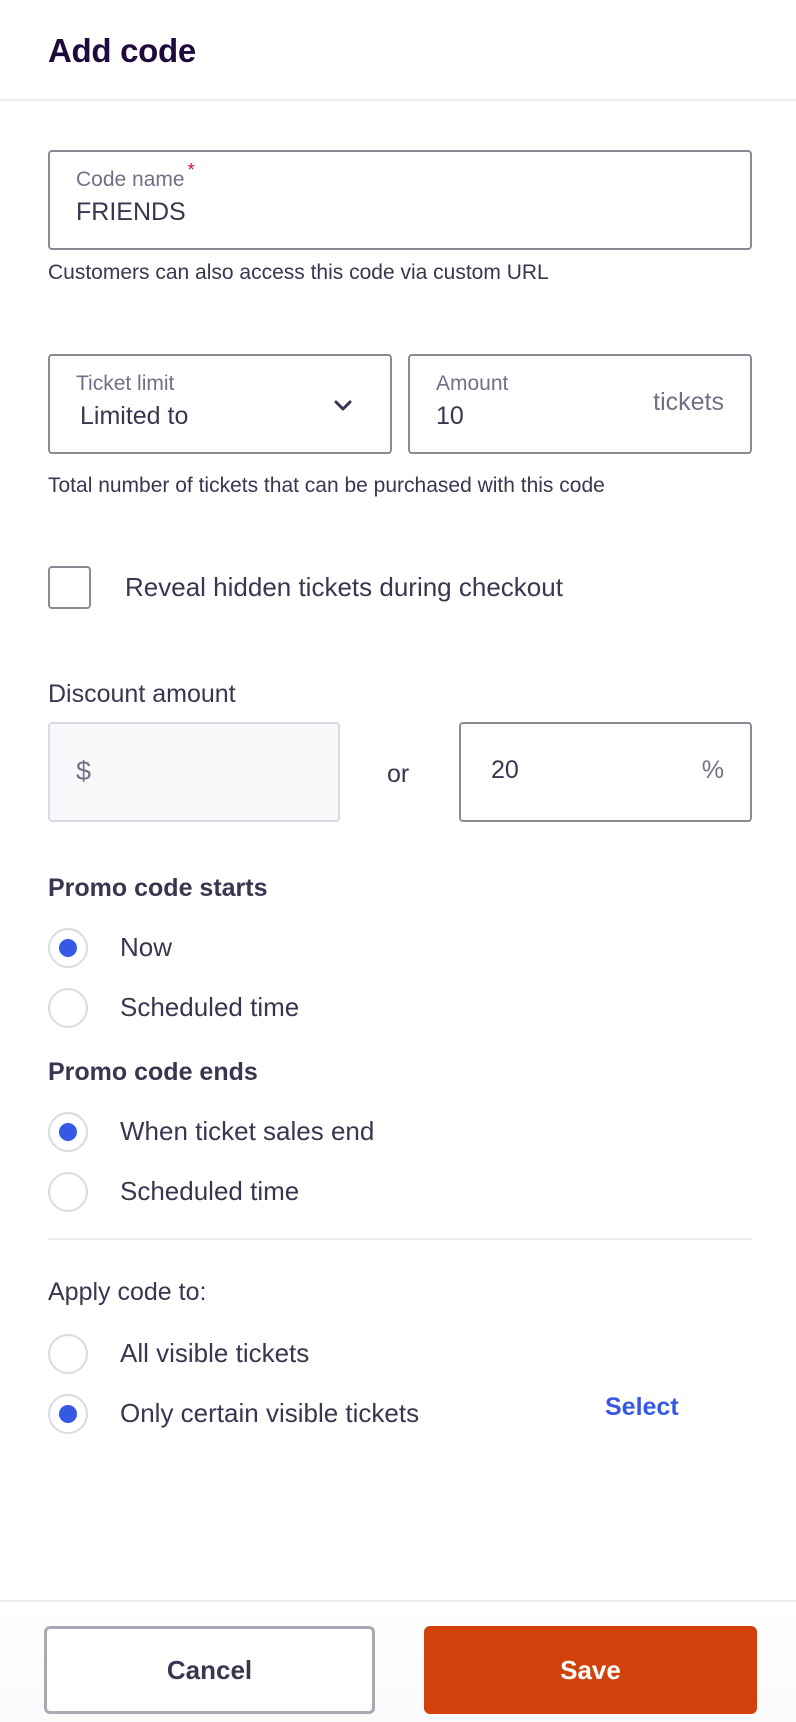  I want to click on amount-input: Amount 10 tickets, so click(580, 404).